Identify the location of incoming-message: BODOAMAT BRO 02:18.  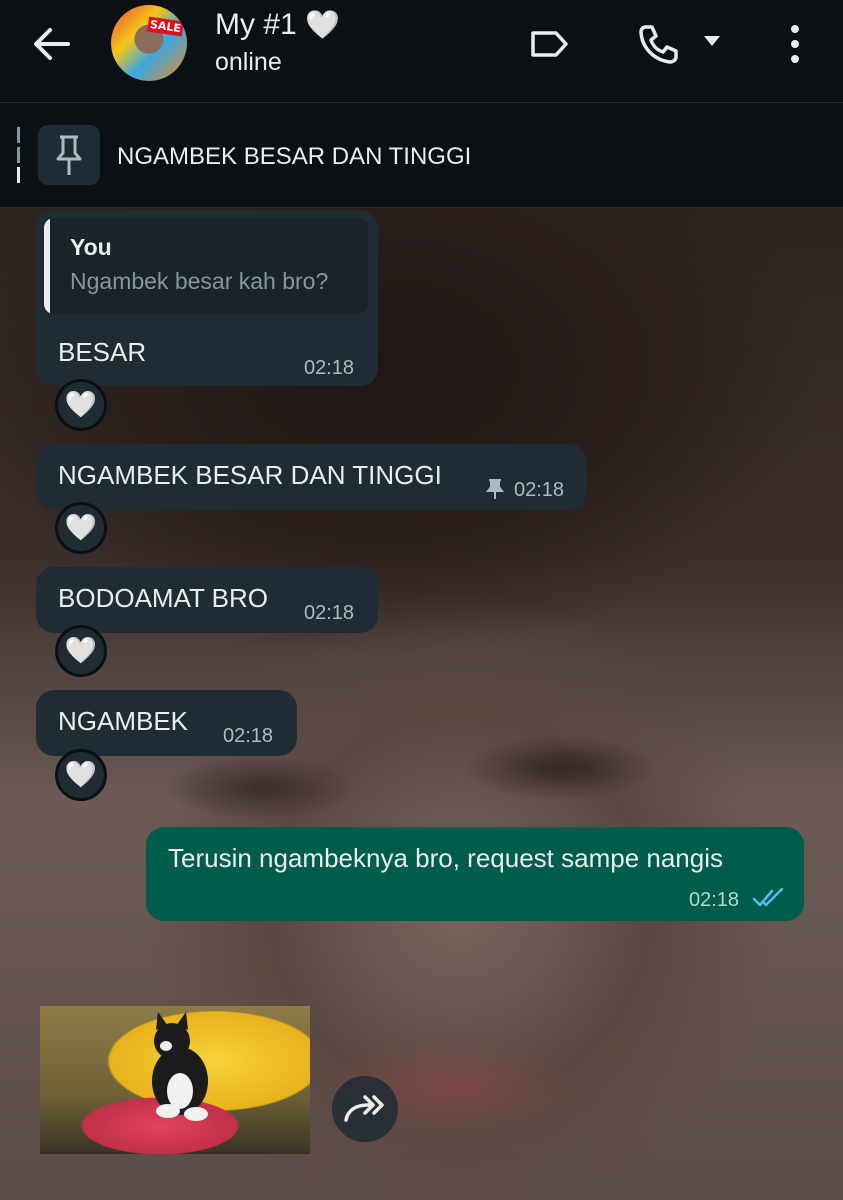
(207, 600).